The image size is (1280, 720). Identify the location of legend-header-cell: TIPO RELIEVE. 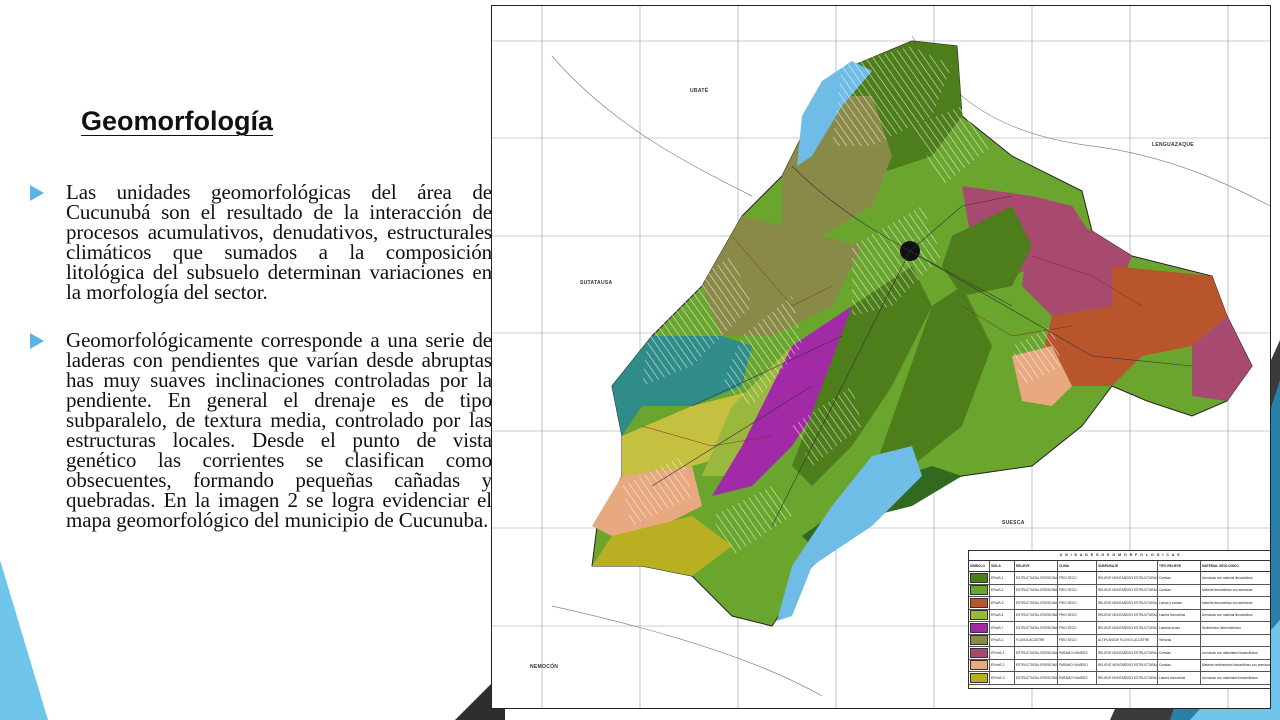
(1179, 566).